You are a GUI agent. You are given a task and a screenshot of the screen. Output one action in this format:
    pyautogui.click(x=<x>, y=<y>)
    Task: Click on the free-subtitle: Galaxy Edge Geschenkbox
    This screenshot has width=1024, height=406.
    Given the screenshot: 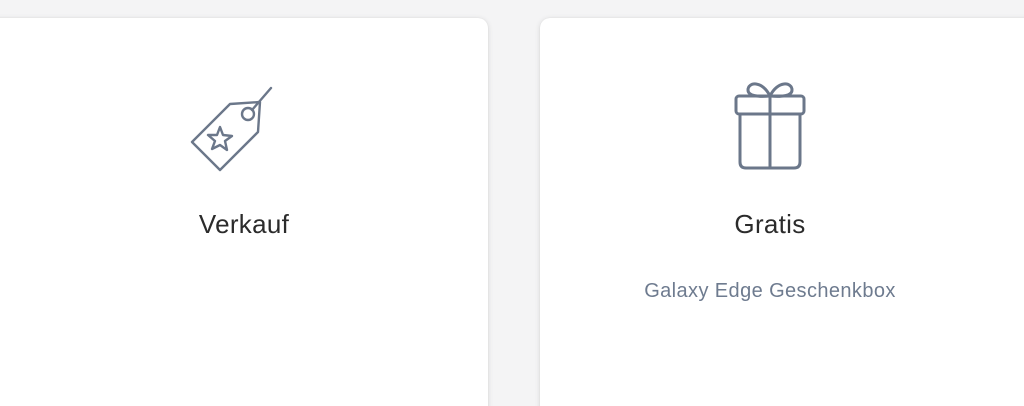 What is the action you would take?
    pyautogui.click(x=770, y=291)
    